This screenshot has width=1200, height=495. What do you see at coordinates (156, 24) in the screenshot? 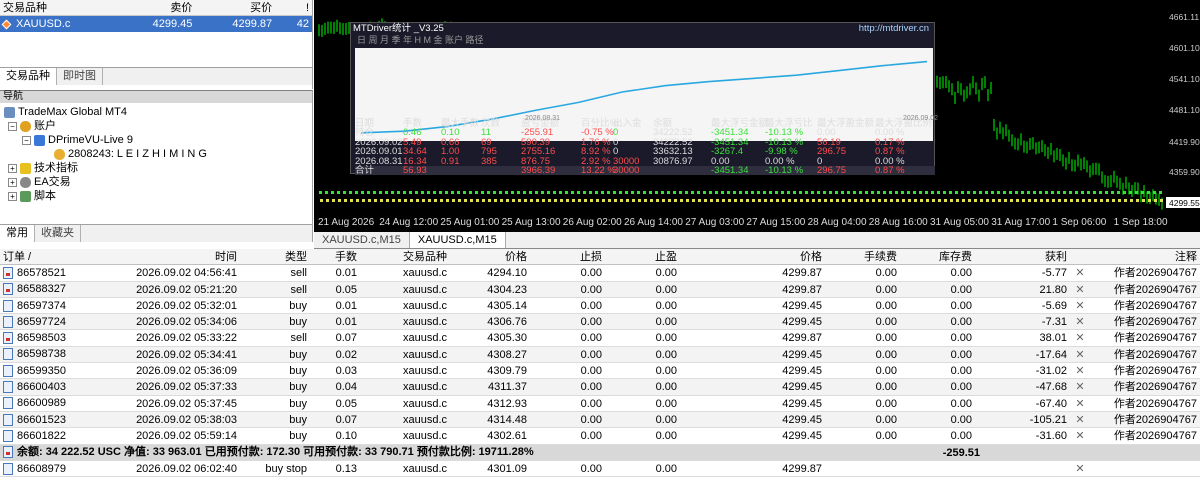
I see `symbol-row-xauusd: XAUUSD.c 4299.45 4299.87 42` at bounding box center [156, 24].